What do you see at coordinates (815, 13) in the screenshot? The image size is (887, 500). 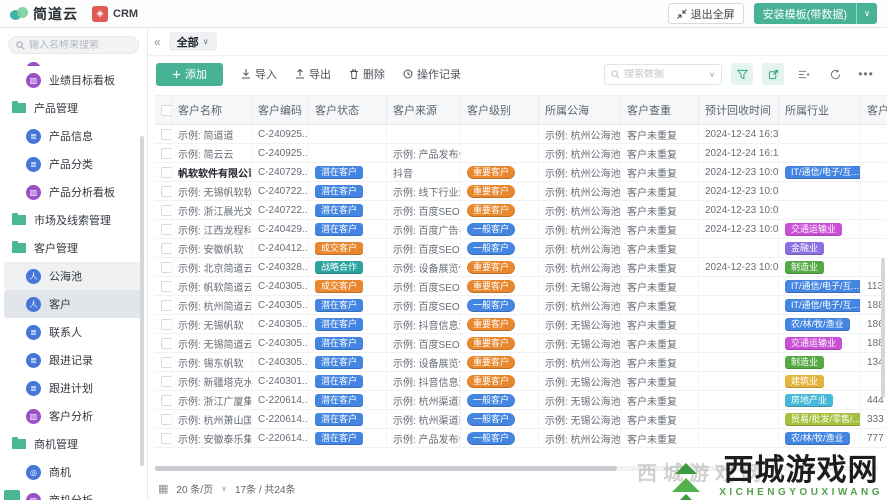 I see `install-template-button: 安装模板(带数据) ∨` at bounding box center [815, 13].